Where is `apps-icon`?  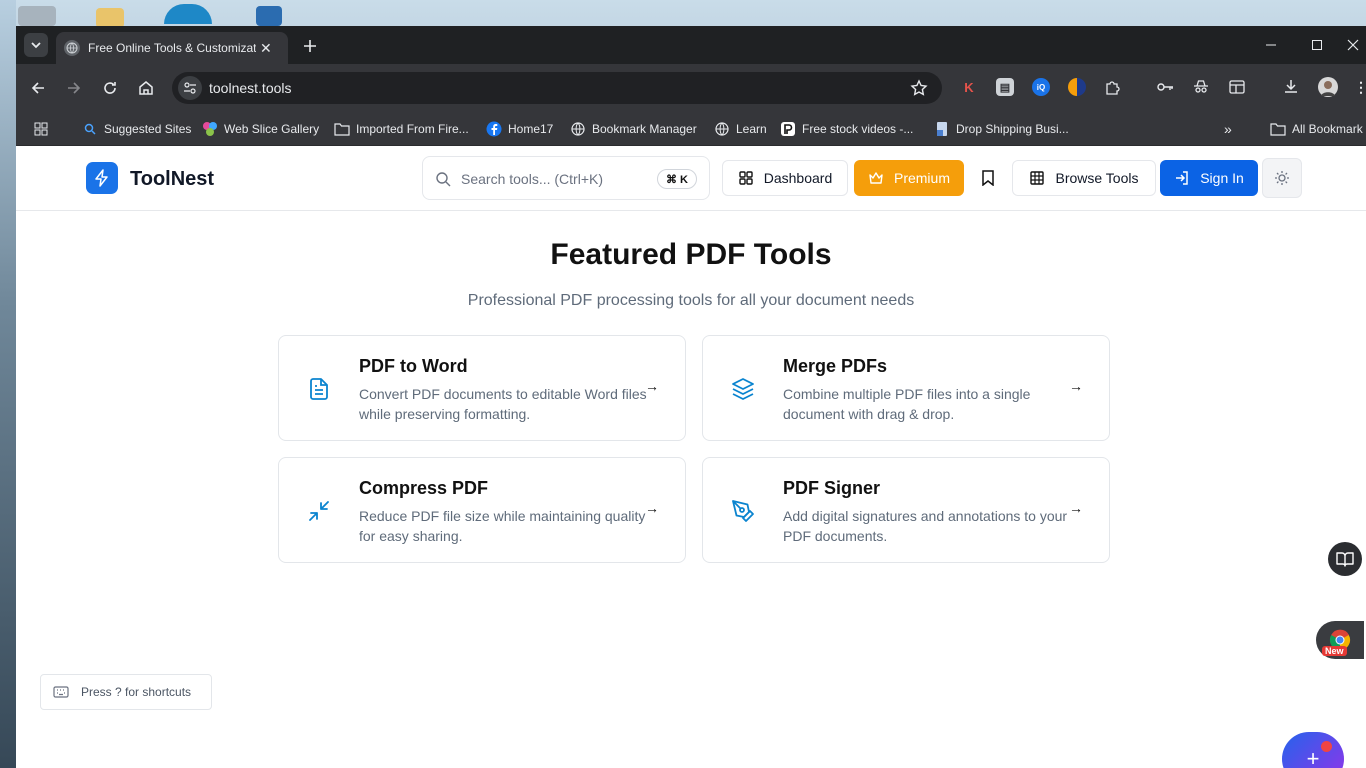 apps-icon is located at coordinates (41, 129).